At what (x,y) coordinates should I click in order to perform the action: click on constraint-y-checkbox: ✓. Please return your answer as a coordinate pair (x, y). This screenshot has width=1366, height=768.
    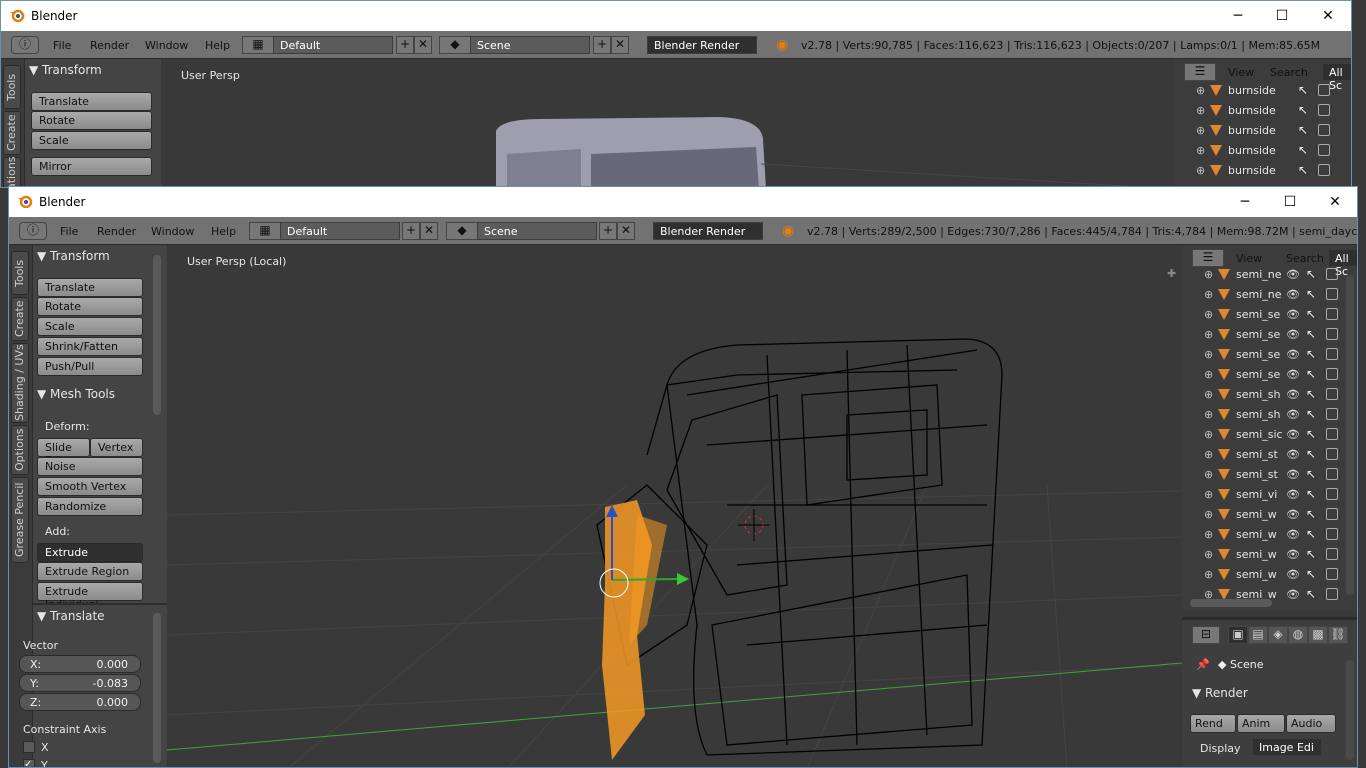
    Looking at the image, I should click on (29, 763).